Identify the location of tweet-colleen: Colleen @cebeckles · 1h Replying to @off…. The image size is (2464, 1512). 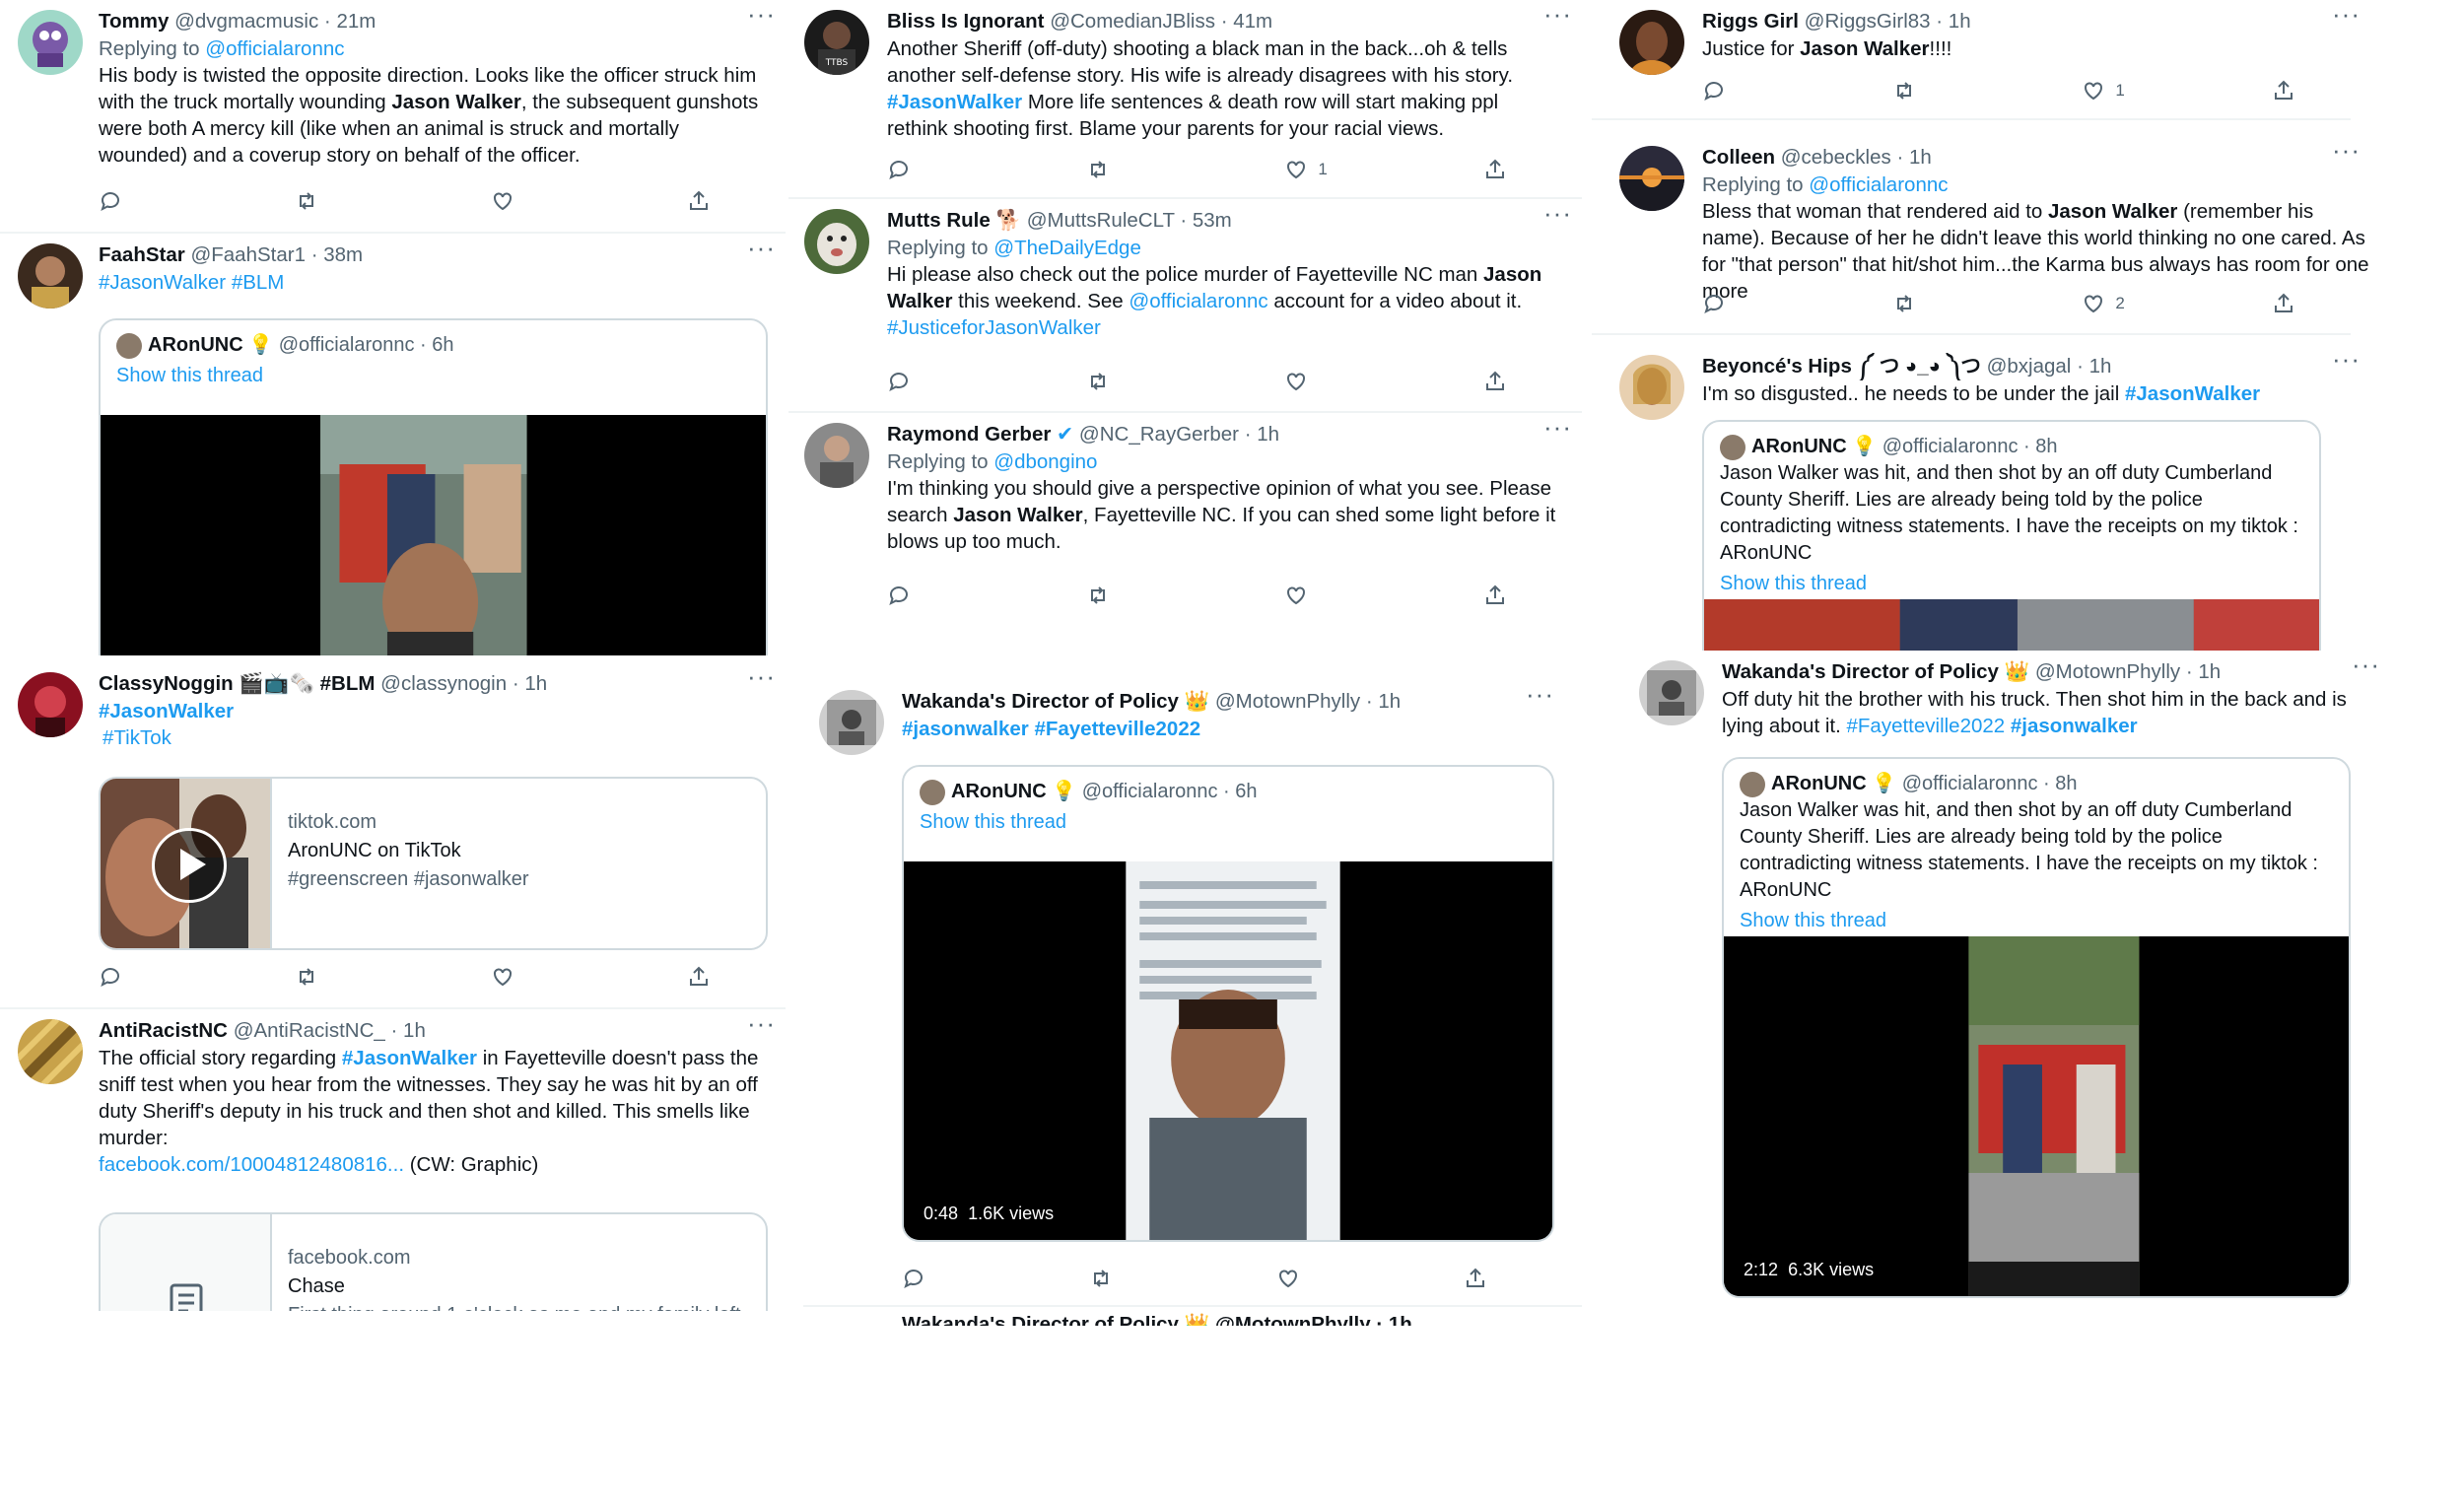
(1991, 235).